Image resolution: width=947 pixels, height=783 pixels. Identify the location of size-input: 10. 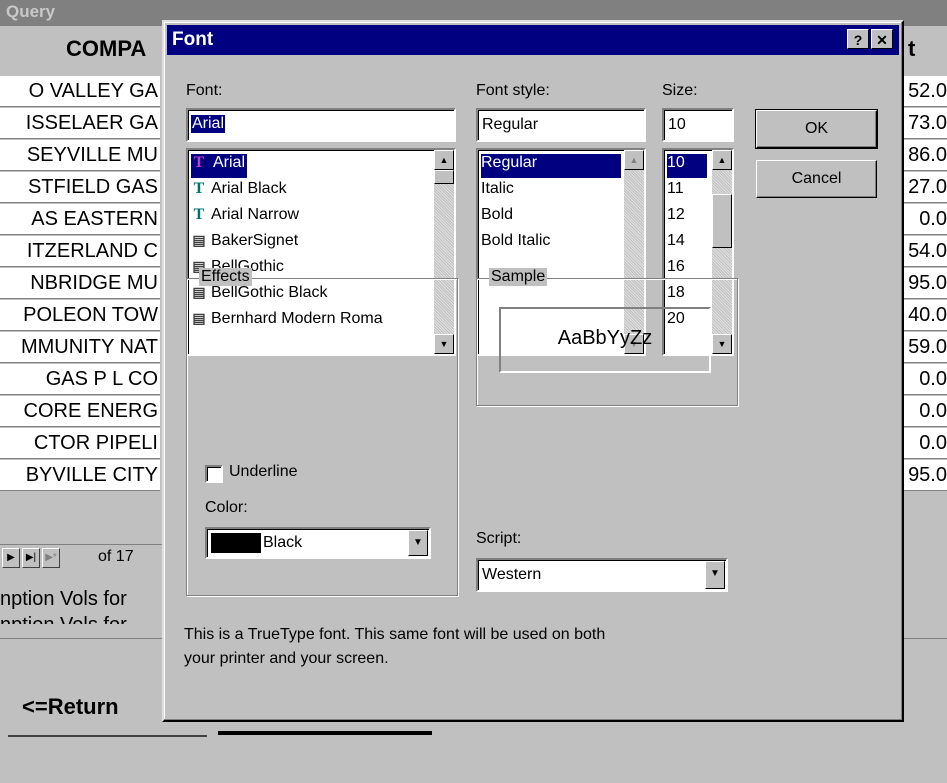
(698, 125).